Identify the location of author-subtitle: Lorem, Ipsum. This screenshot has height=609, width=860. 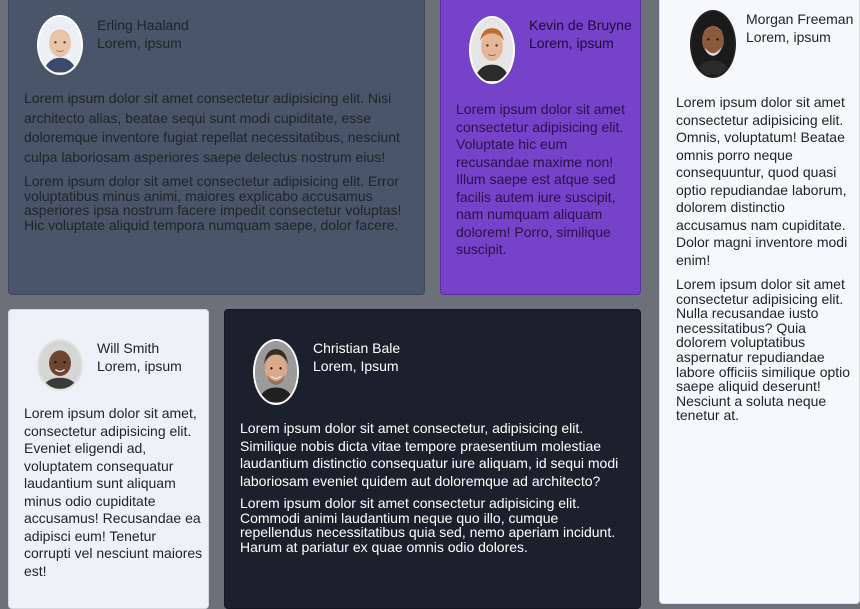
(356, 365).